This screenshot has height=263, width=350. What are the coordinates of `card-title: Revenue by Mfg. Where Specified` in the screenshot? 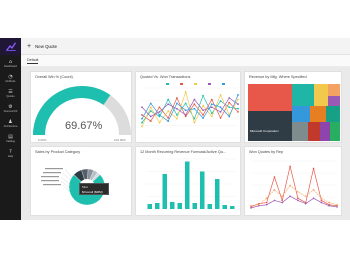 It's located at (278, 77).